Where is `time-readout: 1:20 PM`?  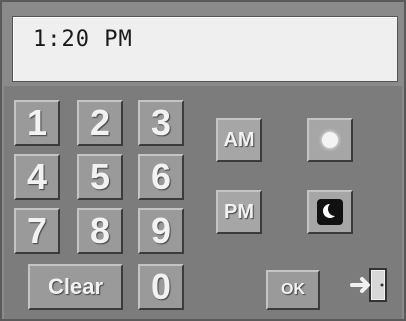 time-readout: 1:20 PM is located at coordinates (83, 39).